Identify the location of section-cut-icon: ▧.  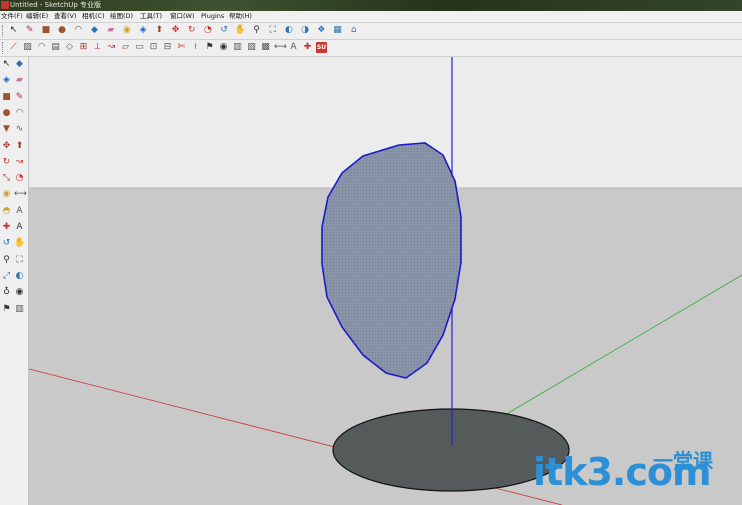
(251, 47).